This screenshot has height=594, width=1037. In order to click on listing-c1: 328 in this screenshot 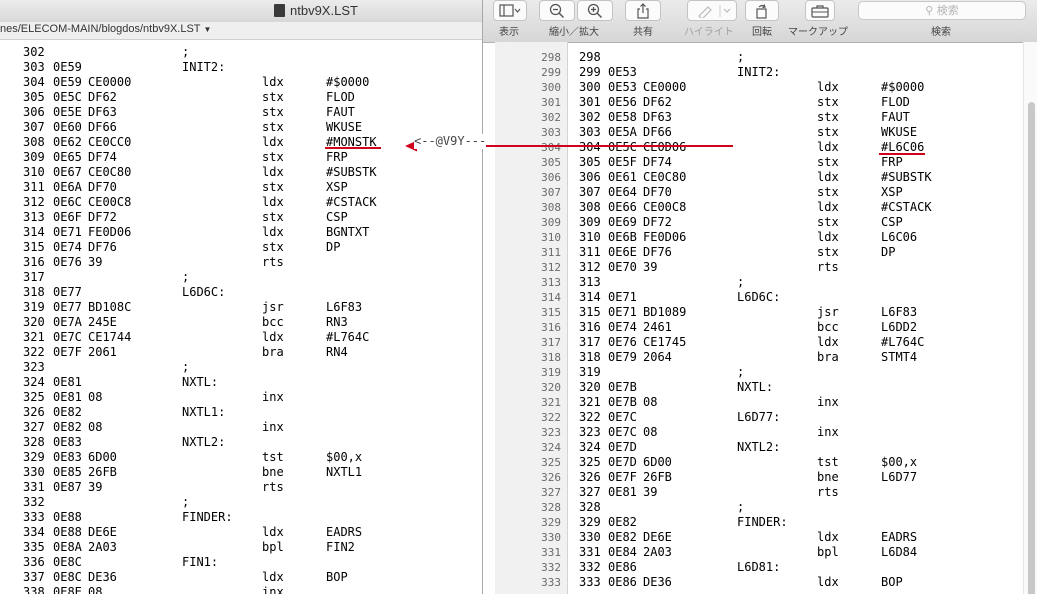, I will do `click(34, 442)`.